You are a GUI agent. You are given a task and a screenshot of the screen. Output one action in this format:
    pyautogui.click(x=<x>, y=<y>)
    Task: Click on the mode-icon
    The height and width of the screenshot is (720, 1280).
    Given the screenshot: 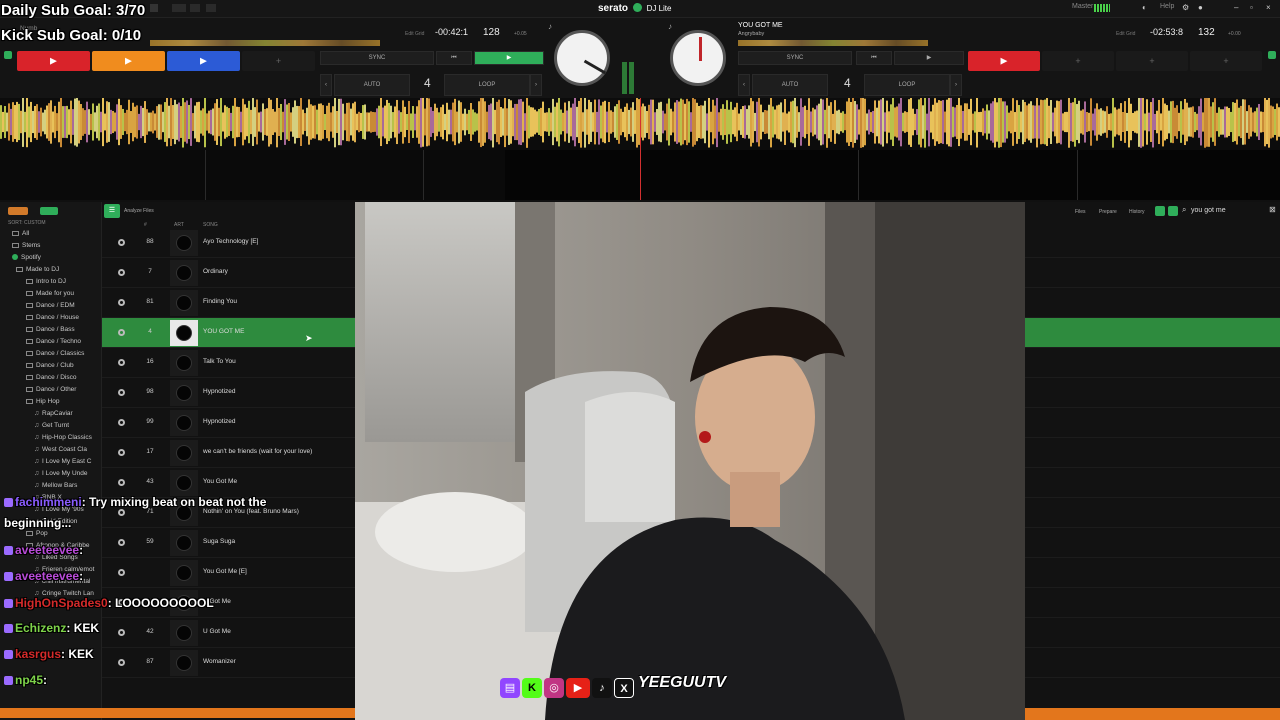 What is the action you would take?
    pyautogui.click(x=179, y=8)
    